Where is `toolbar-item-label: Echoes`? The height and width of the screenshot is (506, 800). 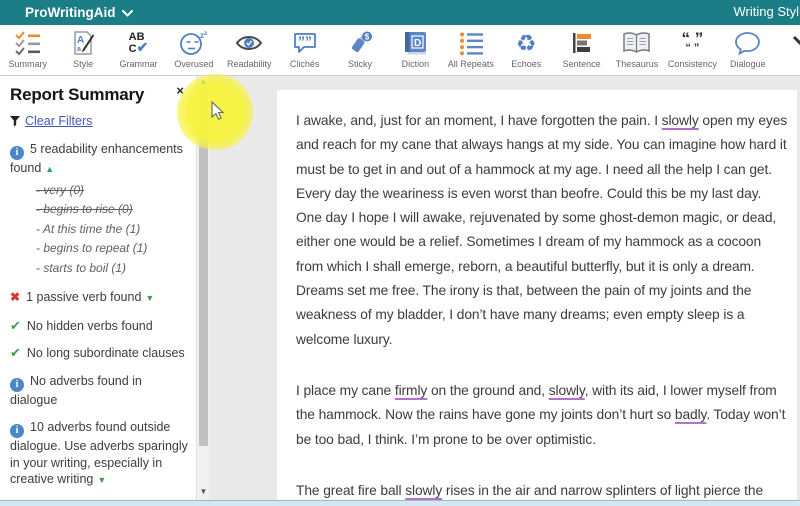
toolbar-item-label: Echoes is located at coordinates (526, 64).